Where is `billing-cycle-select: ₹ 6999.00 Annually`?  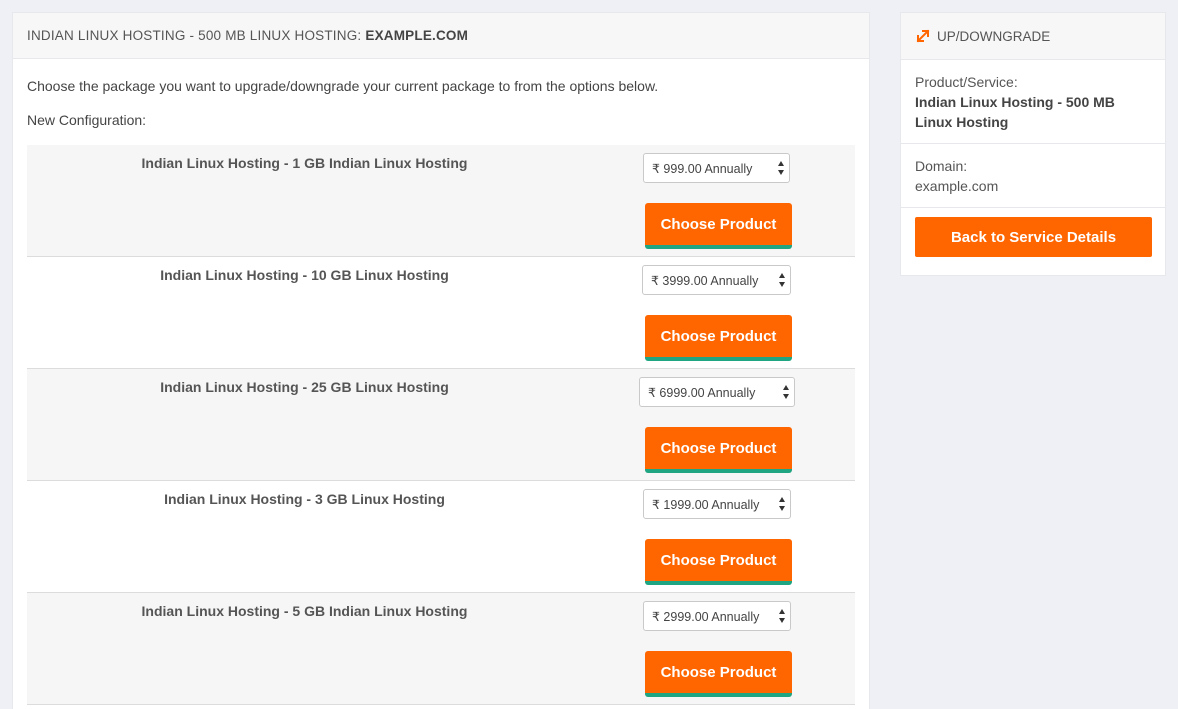
billing-cycle-select: ₹ 6999.00 Annually is located at coordinates (717, 392).